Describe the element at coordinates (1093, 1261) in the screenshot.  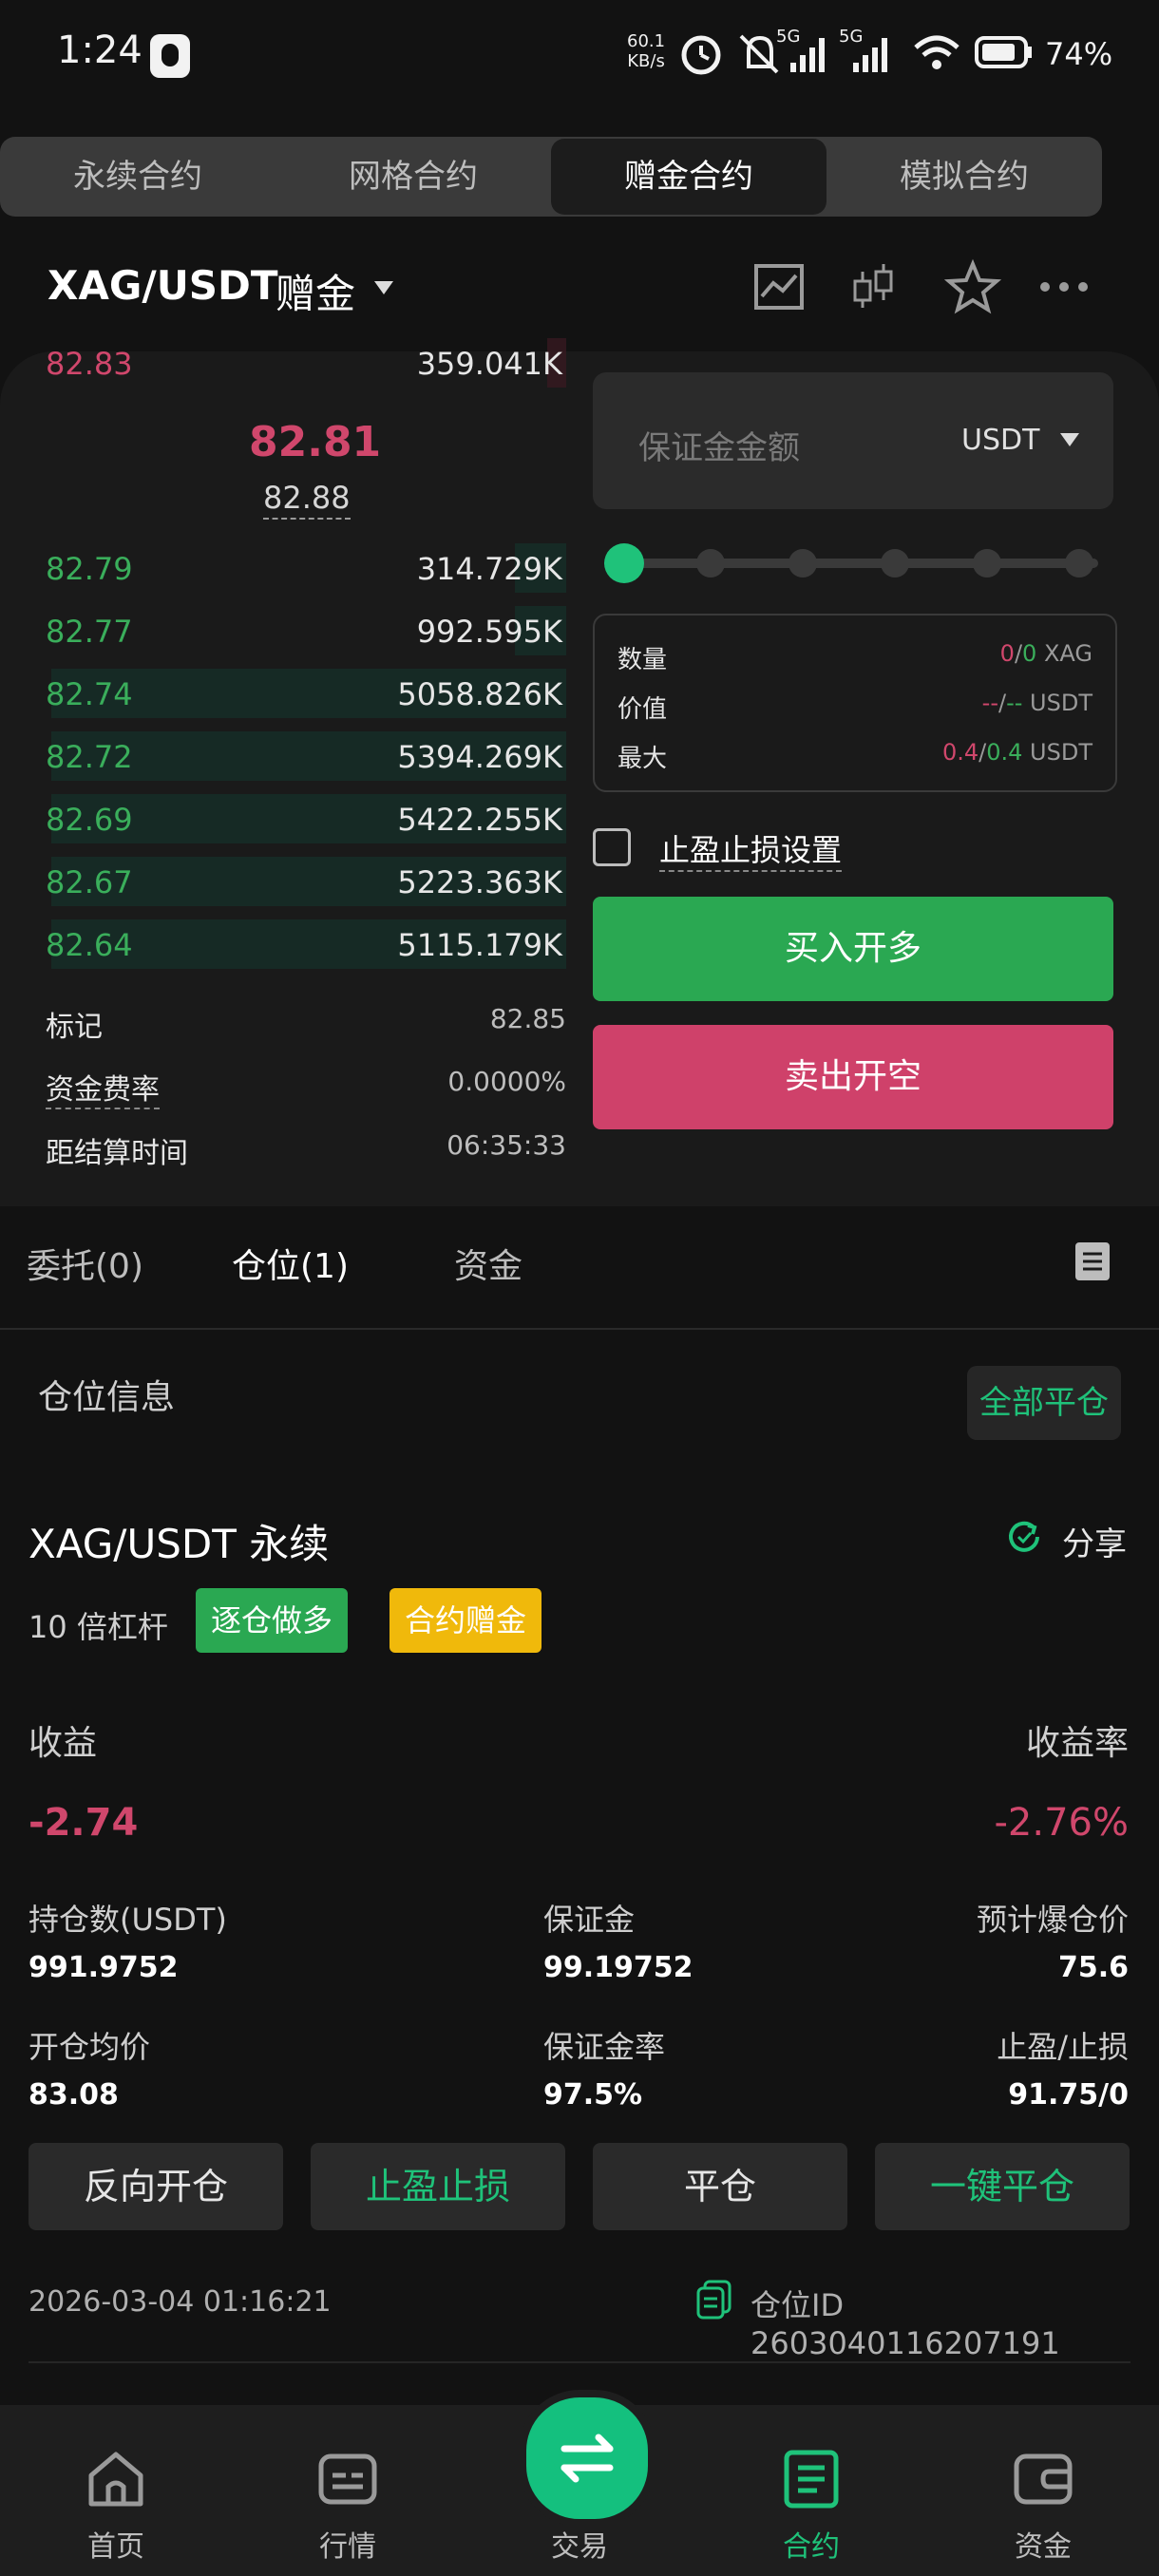
I see `document-icon` at that location.